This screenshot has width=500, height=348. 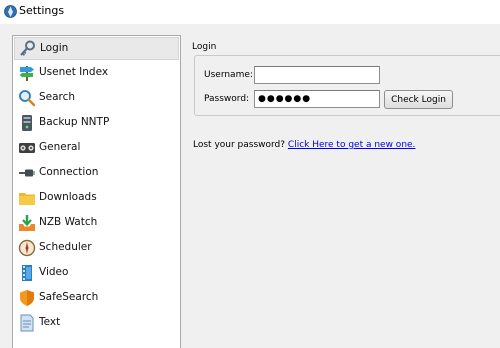 I want to click on sidebar-item-nzb-watch: NZB Watch, so click(x=96, y=223).